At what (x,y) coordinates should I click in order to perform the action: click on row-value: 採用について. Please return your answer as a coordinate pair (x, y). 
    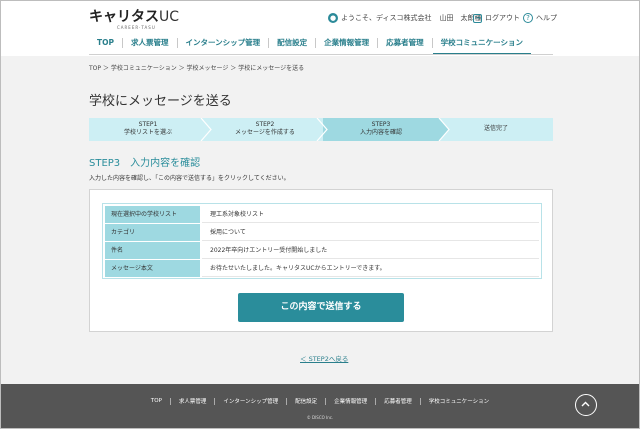
    Looking at the image, I should click on (370, 232).